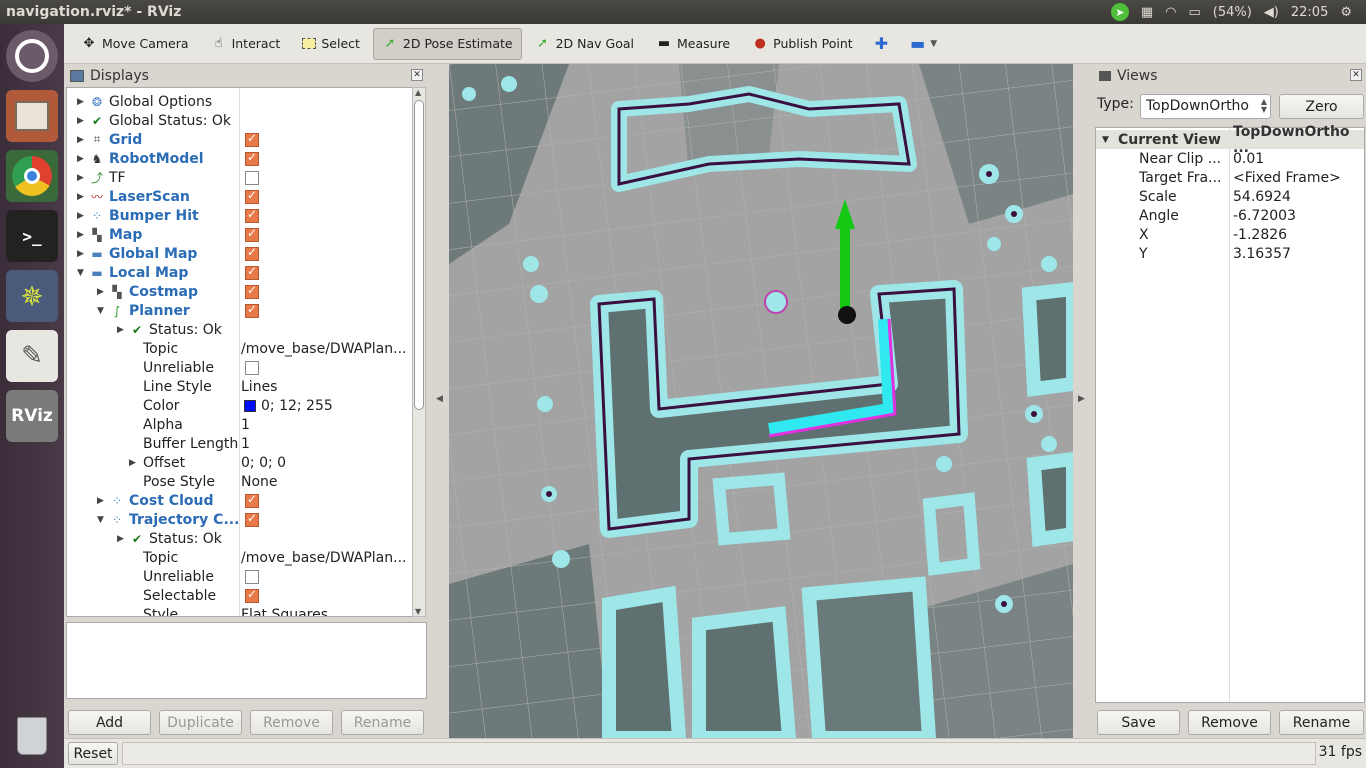 This screenshot has width=1366, height=768. I want to click on terminal-icon: >_, so click(32, 236).